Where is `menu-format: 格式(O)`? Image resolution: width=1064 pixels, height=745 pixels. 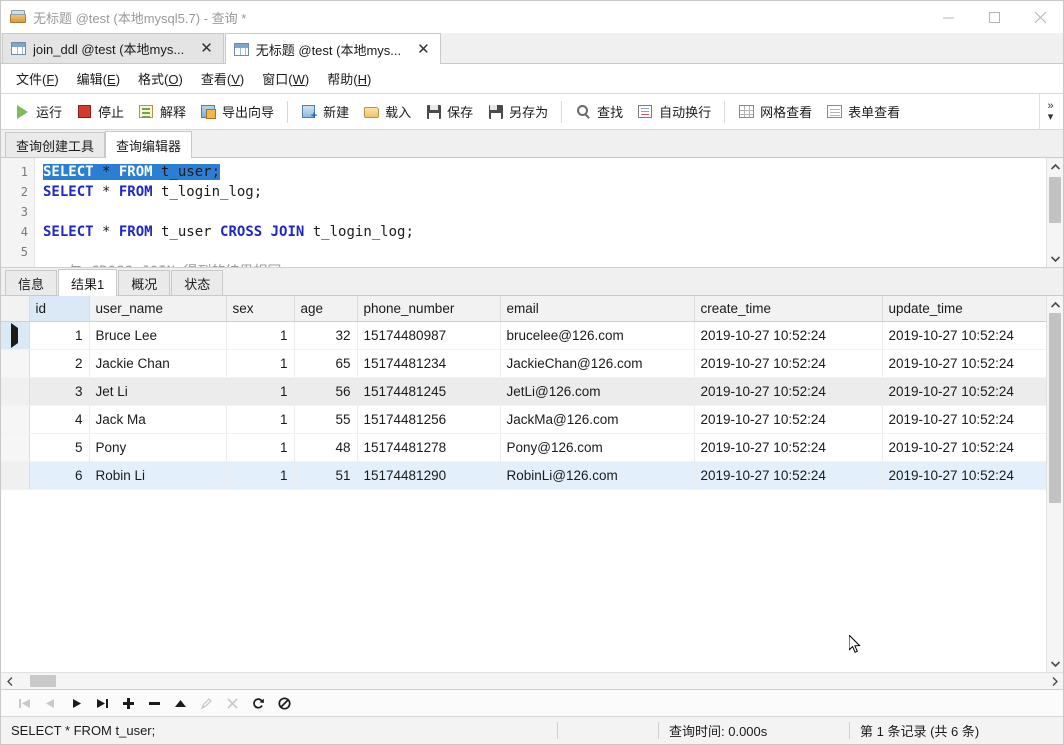 menu-format: 格式(O) is located at coordinates (160, 78).